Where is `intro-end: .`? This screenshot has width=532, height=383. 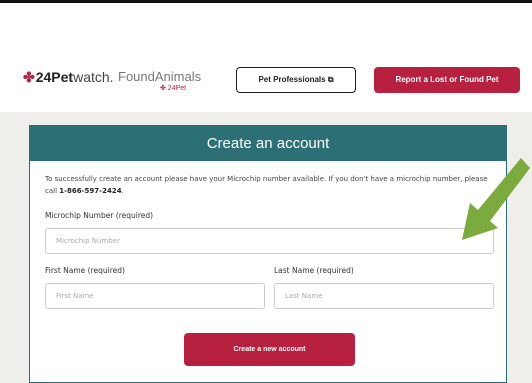 intro-end: . is located at coordinates (122, 191).